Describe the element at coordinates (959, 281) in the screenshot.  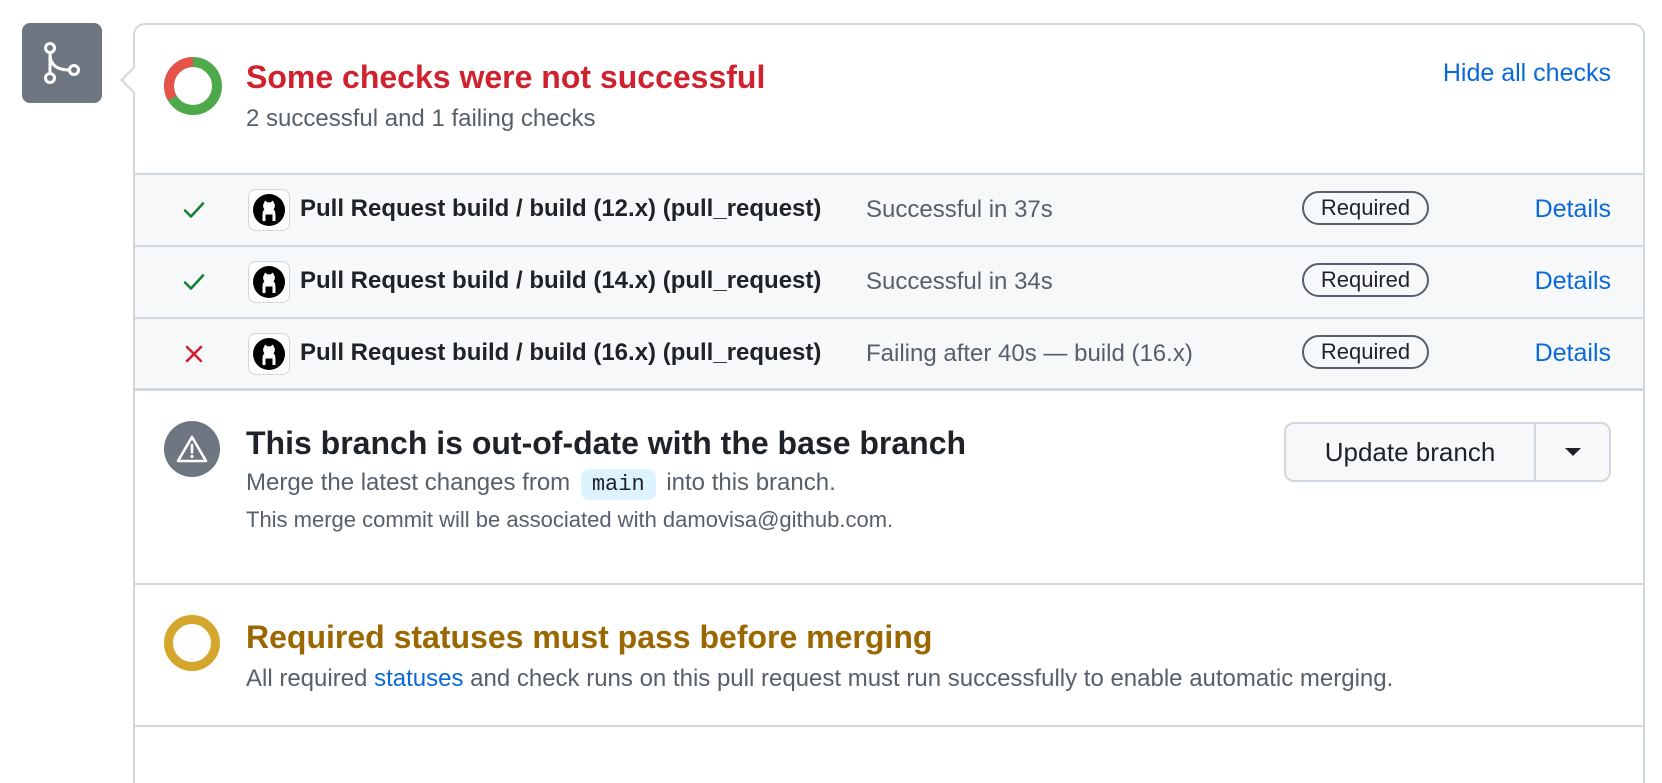
I see `check-description: Successful in 34s` at that location.